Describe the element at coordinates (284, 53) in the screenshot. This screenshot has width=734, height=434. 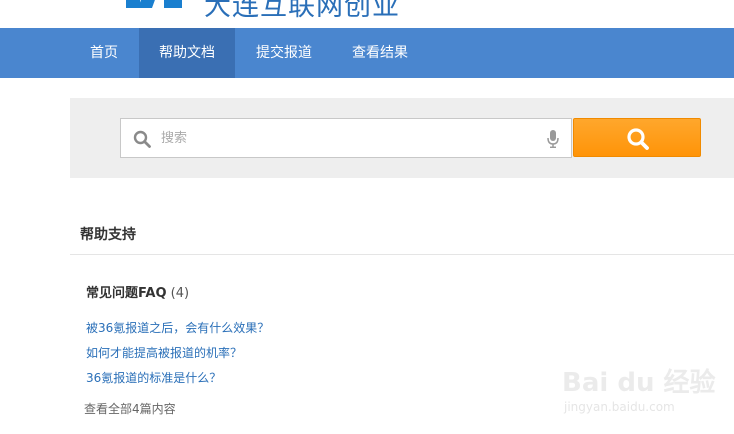
I see `nav-item-submit-report: 提交报道` at that location.